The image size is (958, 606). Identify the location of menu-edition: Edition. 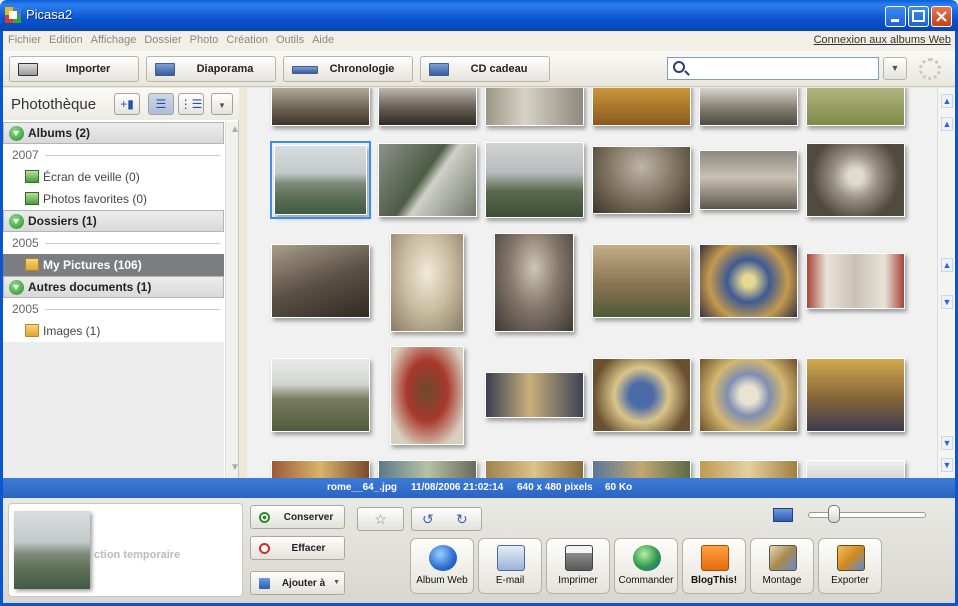
(66, 40).